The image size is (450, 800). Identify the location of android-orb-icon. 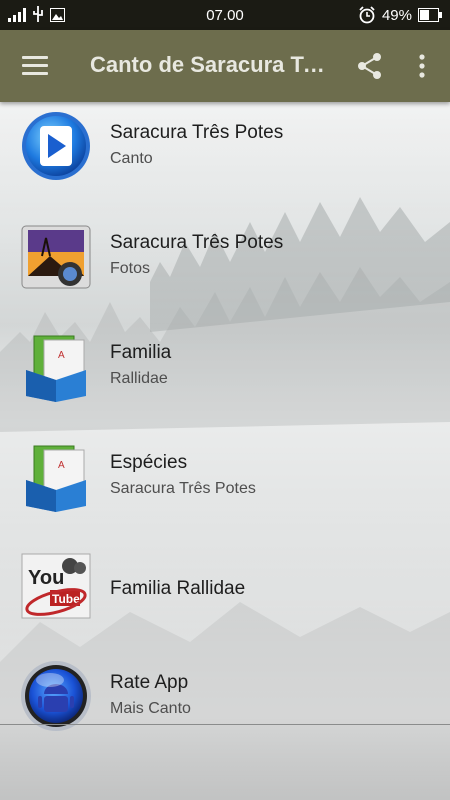
(56, 696).